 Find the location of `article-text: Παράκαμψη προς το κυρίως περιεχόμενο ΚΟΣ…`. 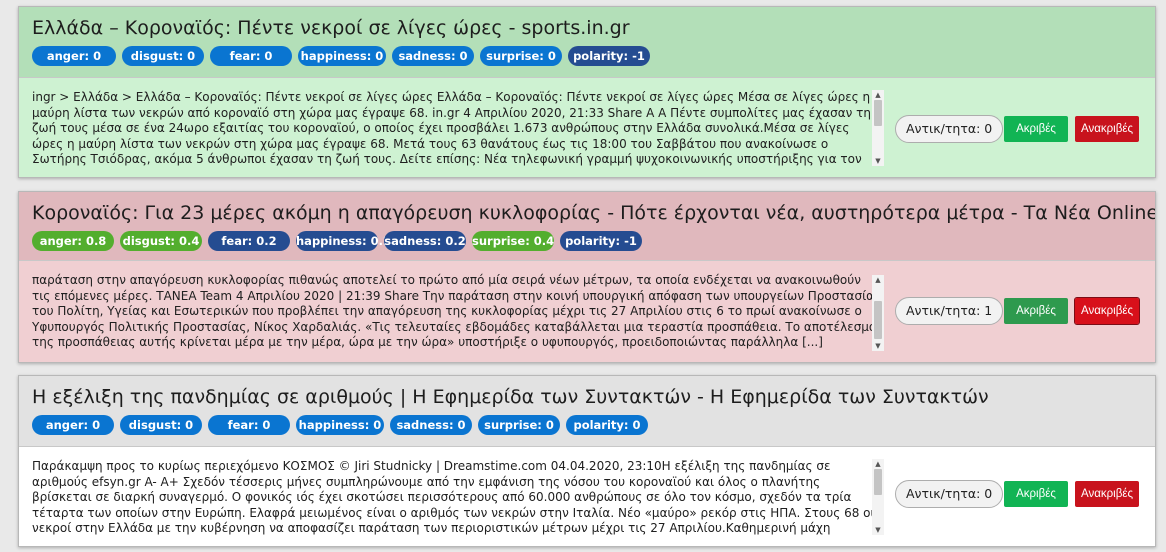

article-text: Παράκαμψη προς το κυρίως περιεχόμενο ΚΟΣ… is located at coordinates (453, 497).